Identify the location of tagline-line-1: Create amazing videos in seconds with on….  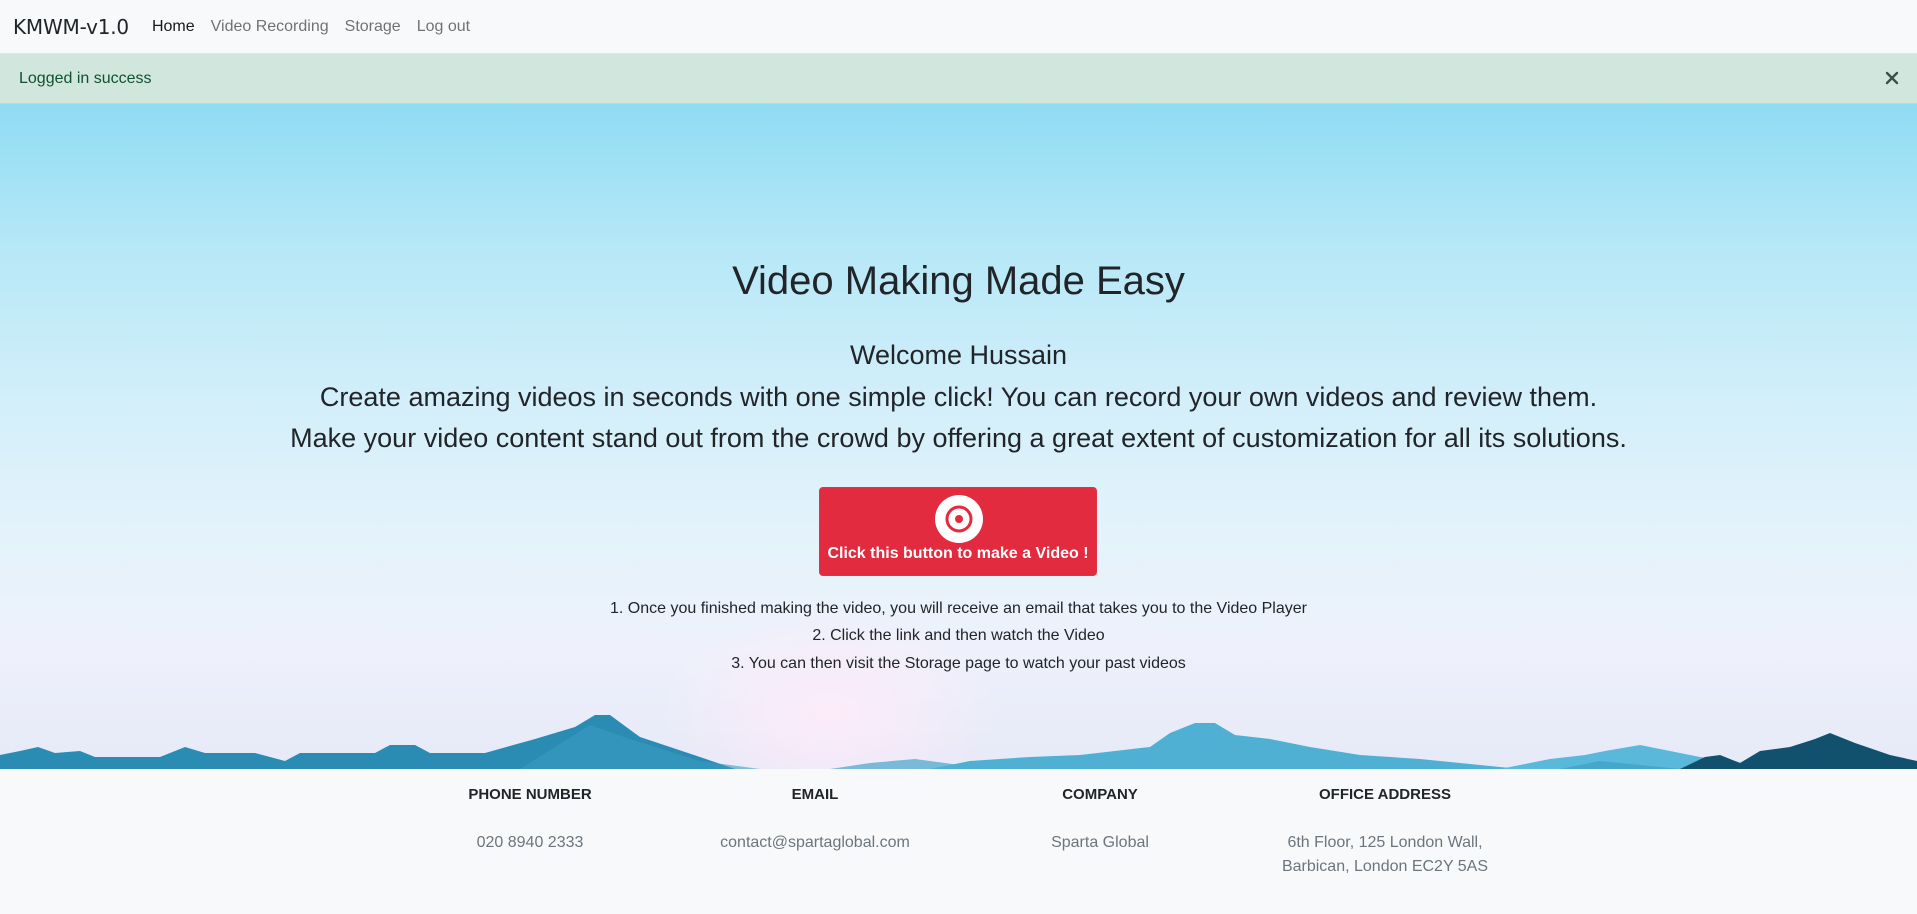
(958, 397).